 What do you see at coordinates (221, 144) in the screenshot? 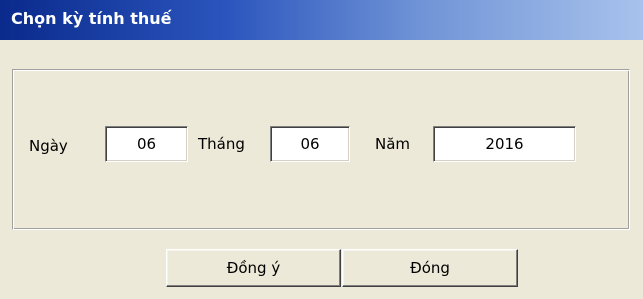
I see `month-label: Tháng` at bounding box center [221, 144].